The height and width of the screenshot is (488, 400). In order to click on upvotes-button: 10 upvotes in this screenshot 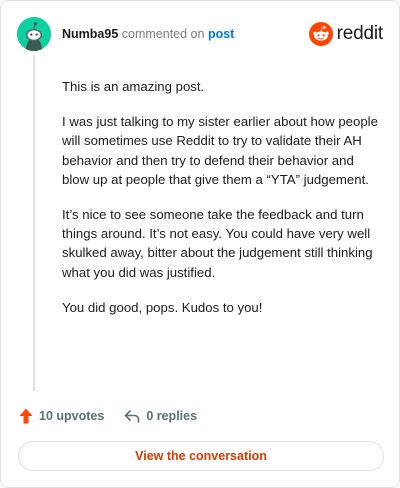, I will do `click(61, 416)`.